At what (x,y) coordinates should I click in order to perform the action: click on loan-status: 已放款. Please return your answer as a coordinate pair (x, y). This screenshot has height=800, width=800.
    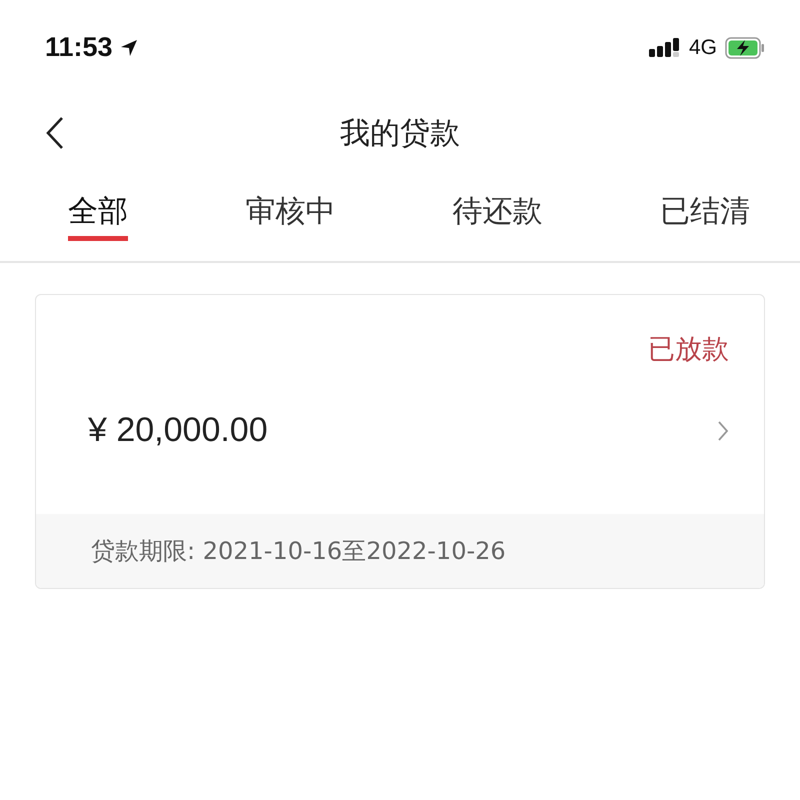
    Looking at the image, I should click on (688, 350).